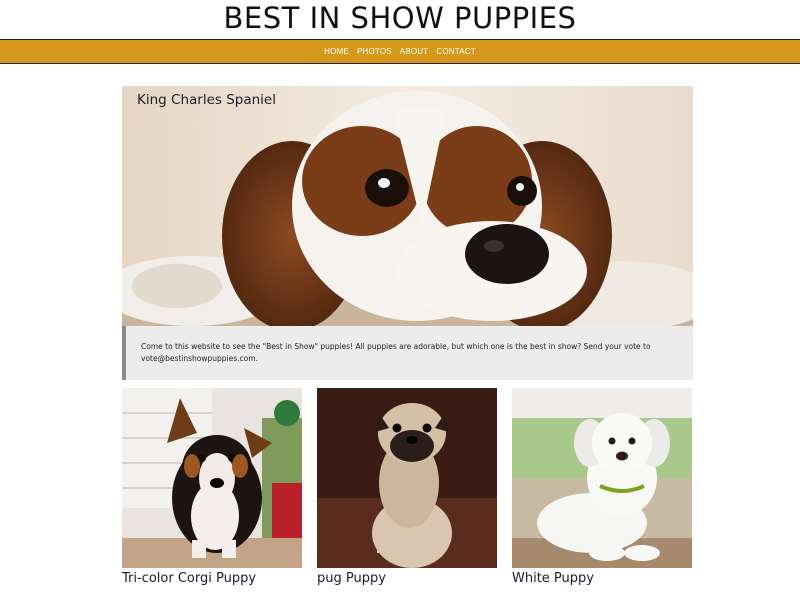 The image size is (800, 600). What do you see at coordinates (602, 478) in the screenshot?
I see `white-puppy-image` at bounding box center [602, 478].